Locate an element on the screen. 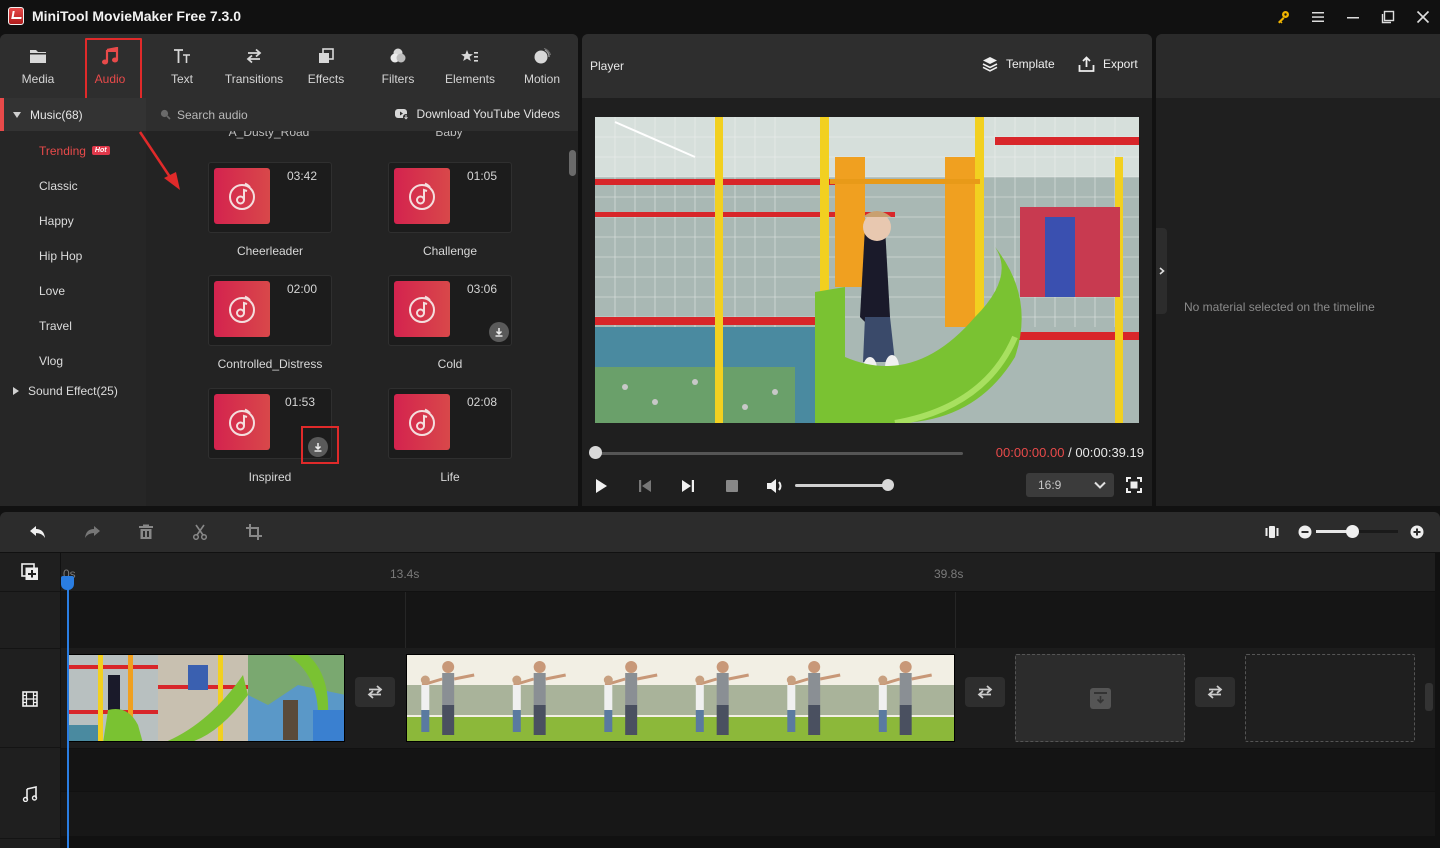 The image size is (1440, 848). aspect-ratio-select: 16:9 is located at coordinates (1070, 485).